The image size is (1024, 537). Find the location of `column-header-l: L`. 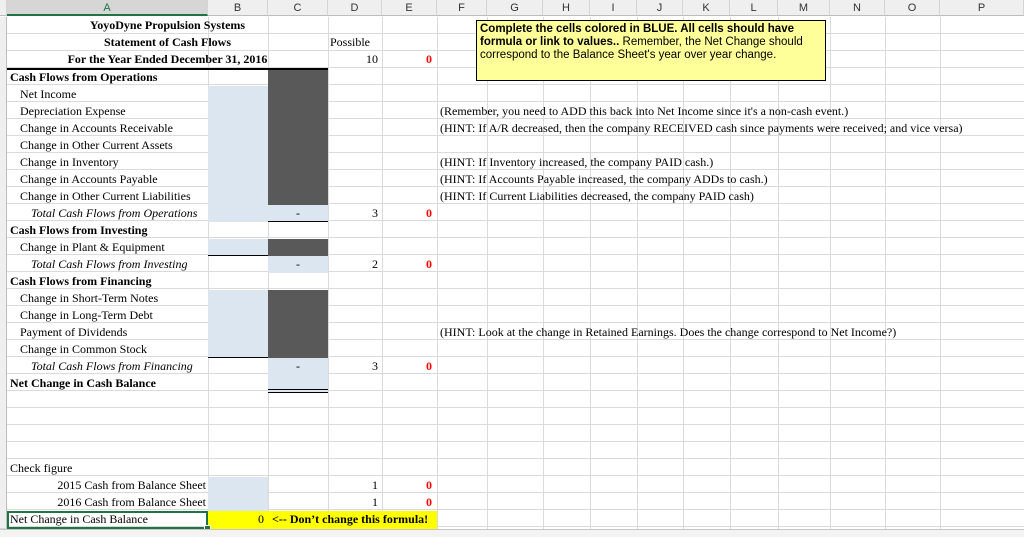

column-header-l: L is located at coordinates (754, 8).